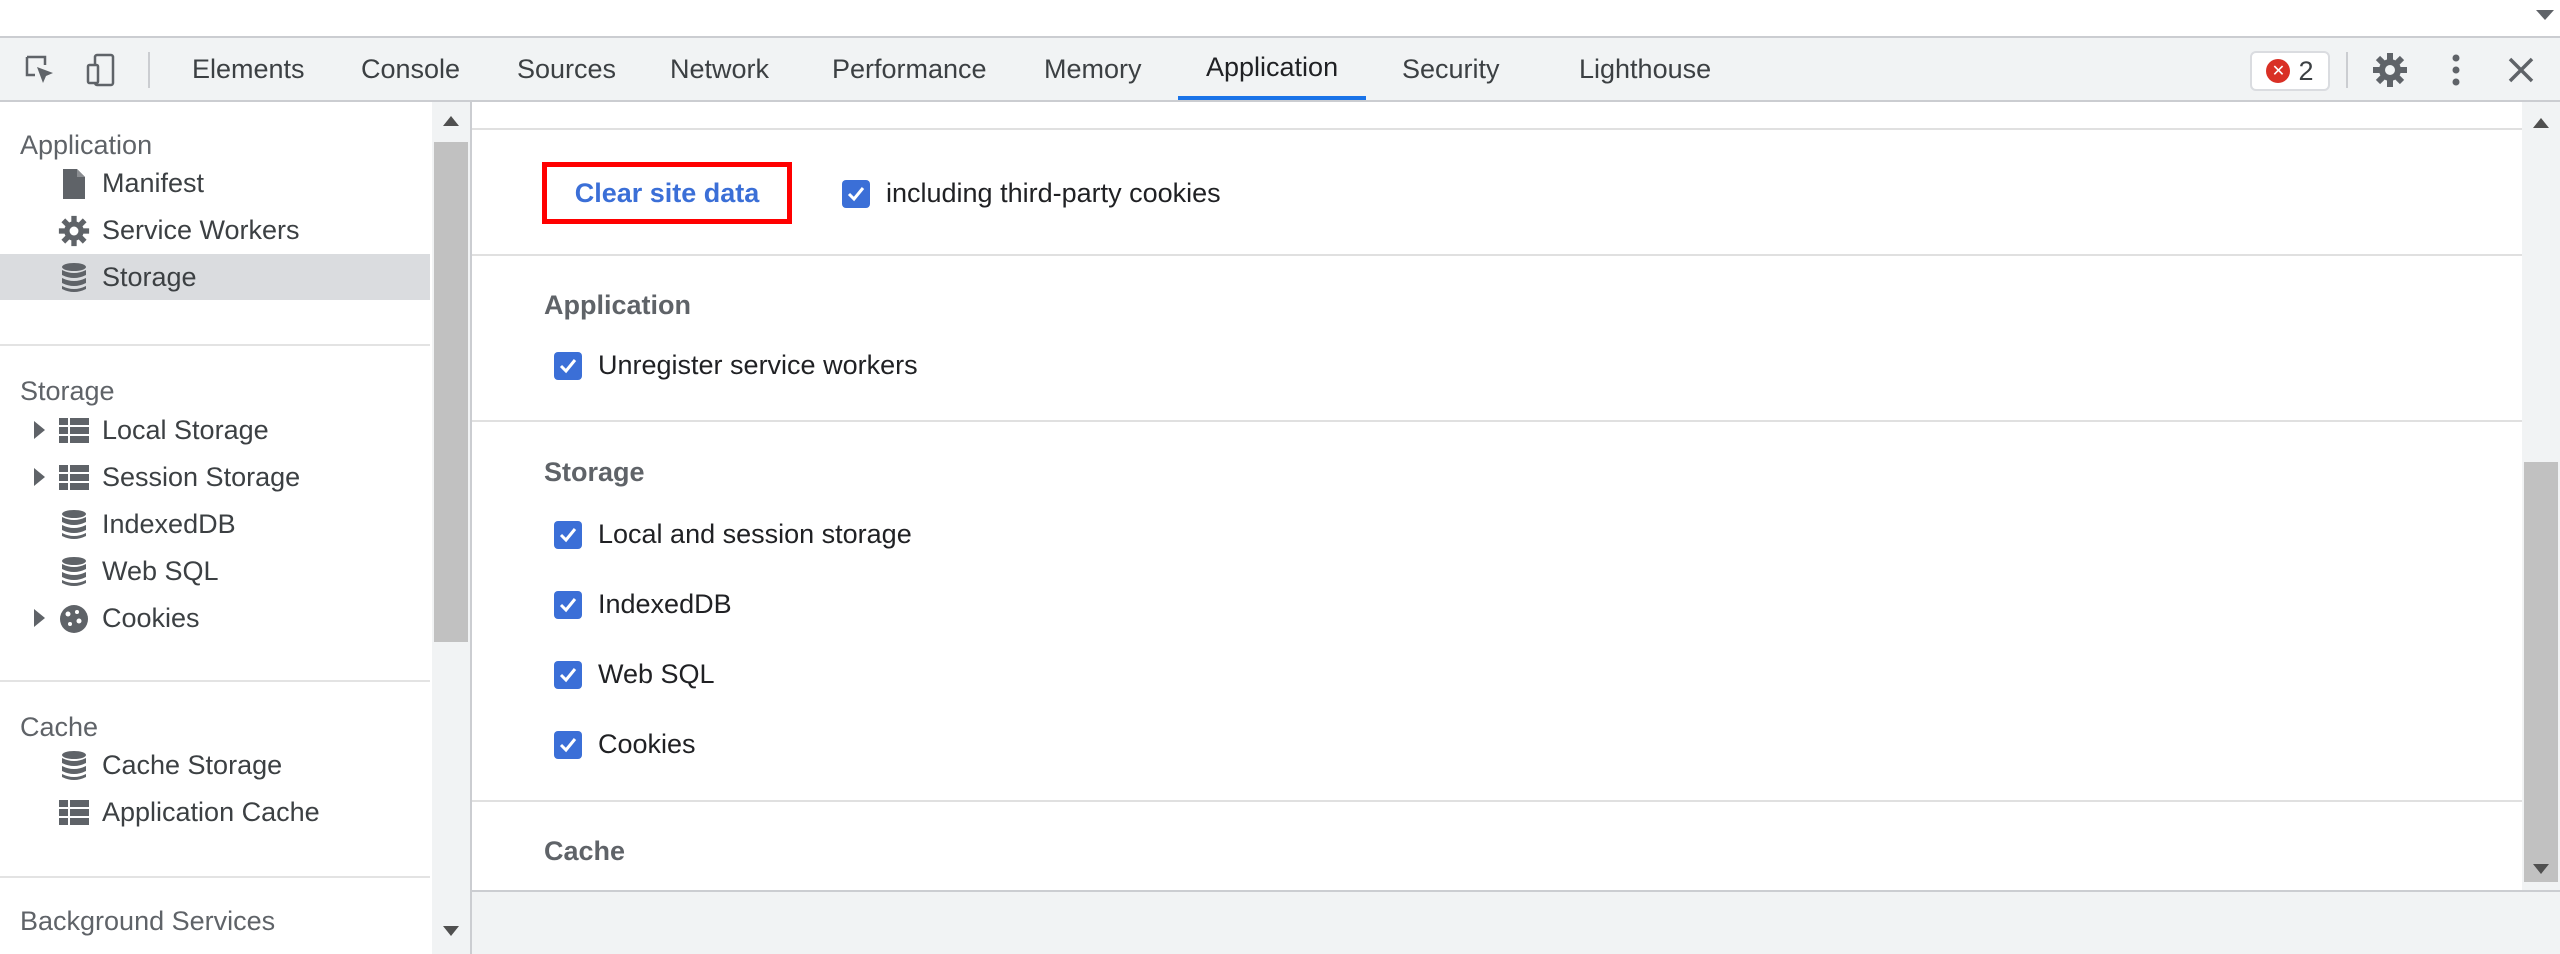 The height and width of the screenshot is (954, 2560). I want to click on tab-sources: Sources, so click(566, 69).